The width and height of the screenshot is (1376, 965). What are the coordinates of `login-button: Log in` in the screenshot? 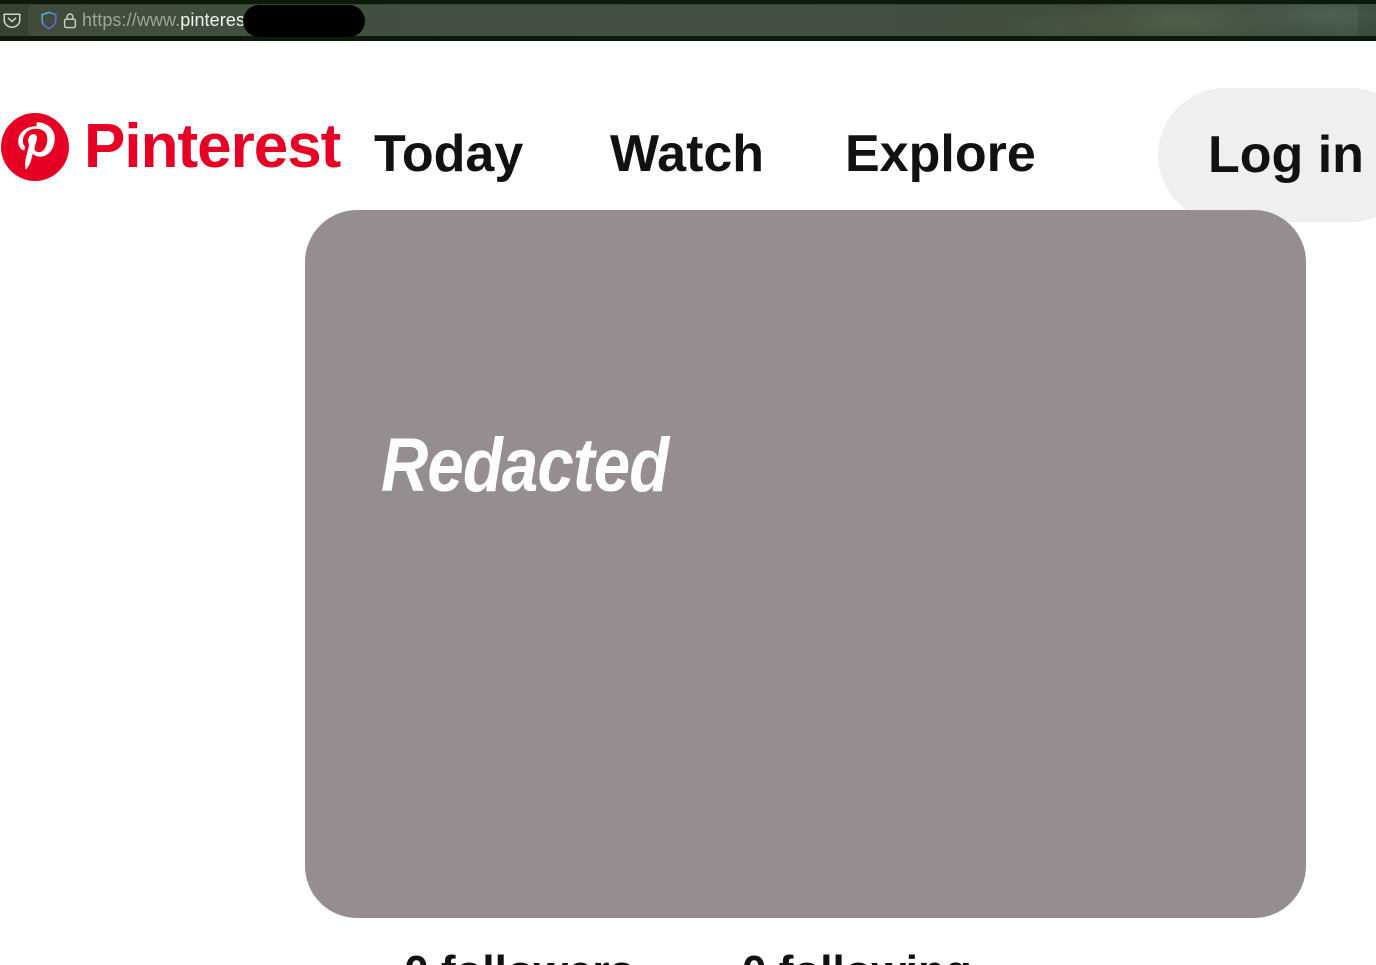 It's located at (1267, 155).